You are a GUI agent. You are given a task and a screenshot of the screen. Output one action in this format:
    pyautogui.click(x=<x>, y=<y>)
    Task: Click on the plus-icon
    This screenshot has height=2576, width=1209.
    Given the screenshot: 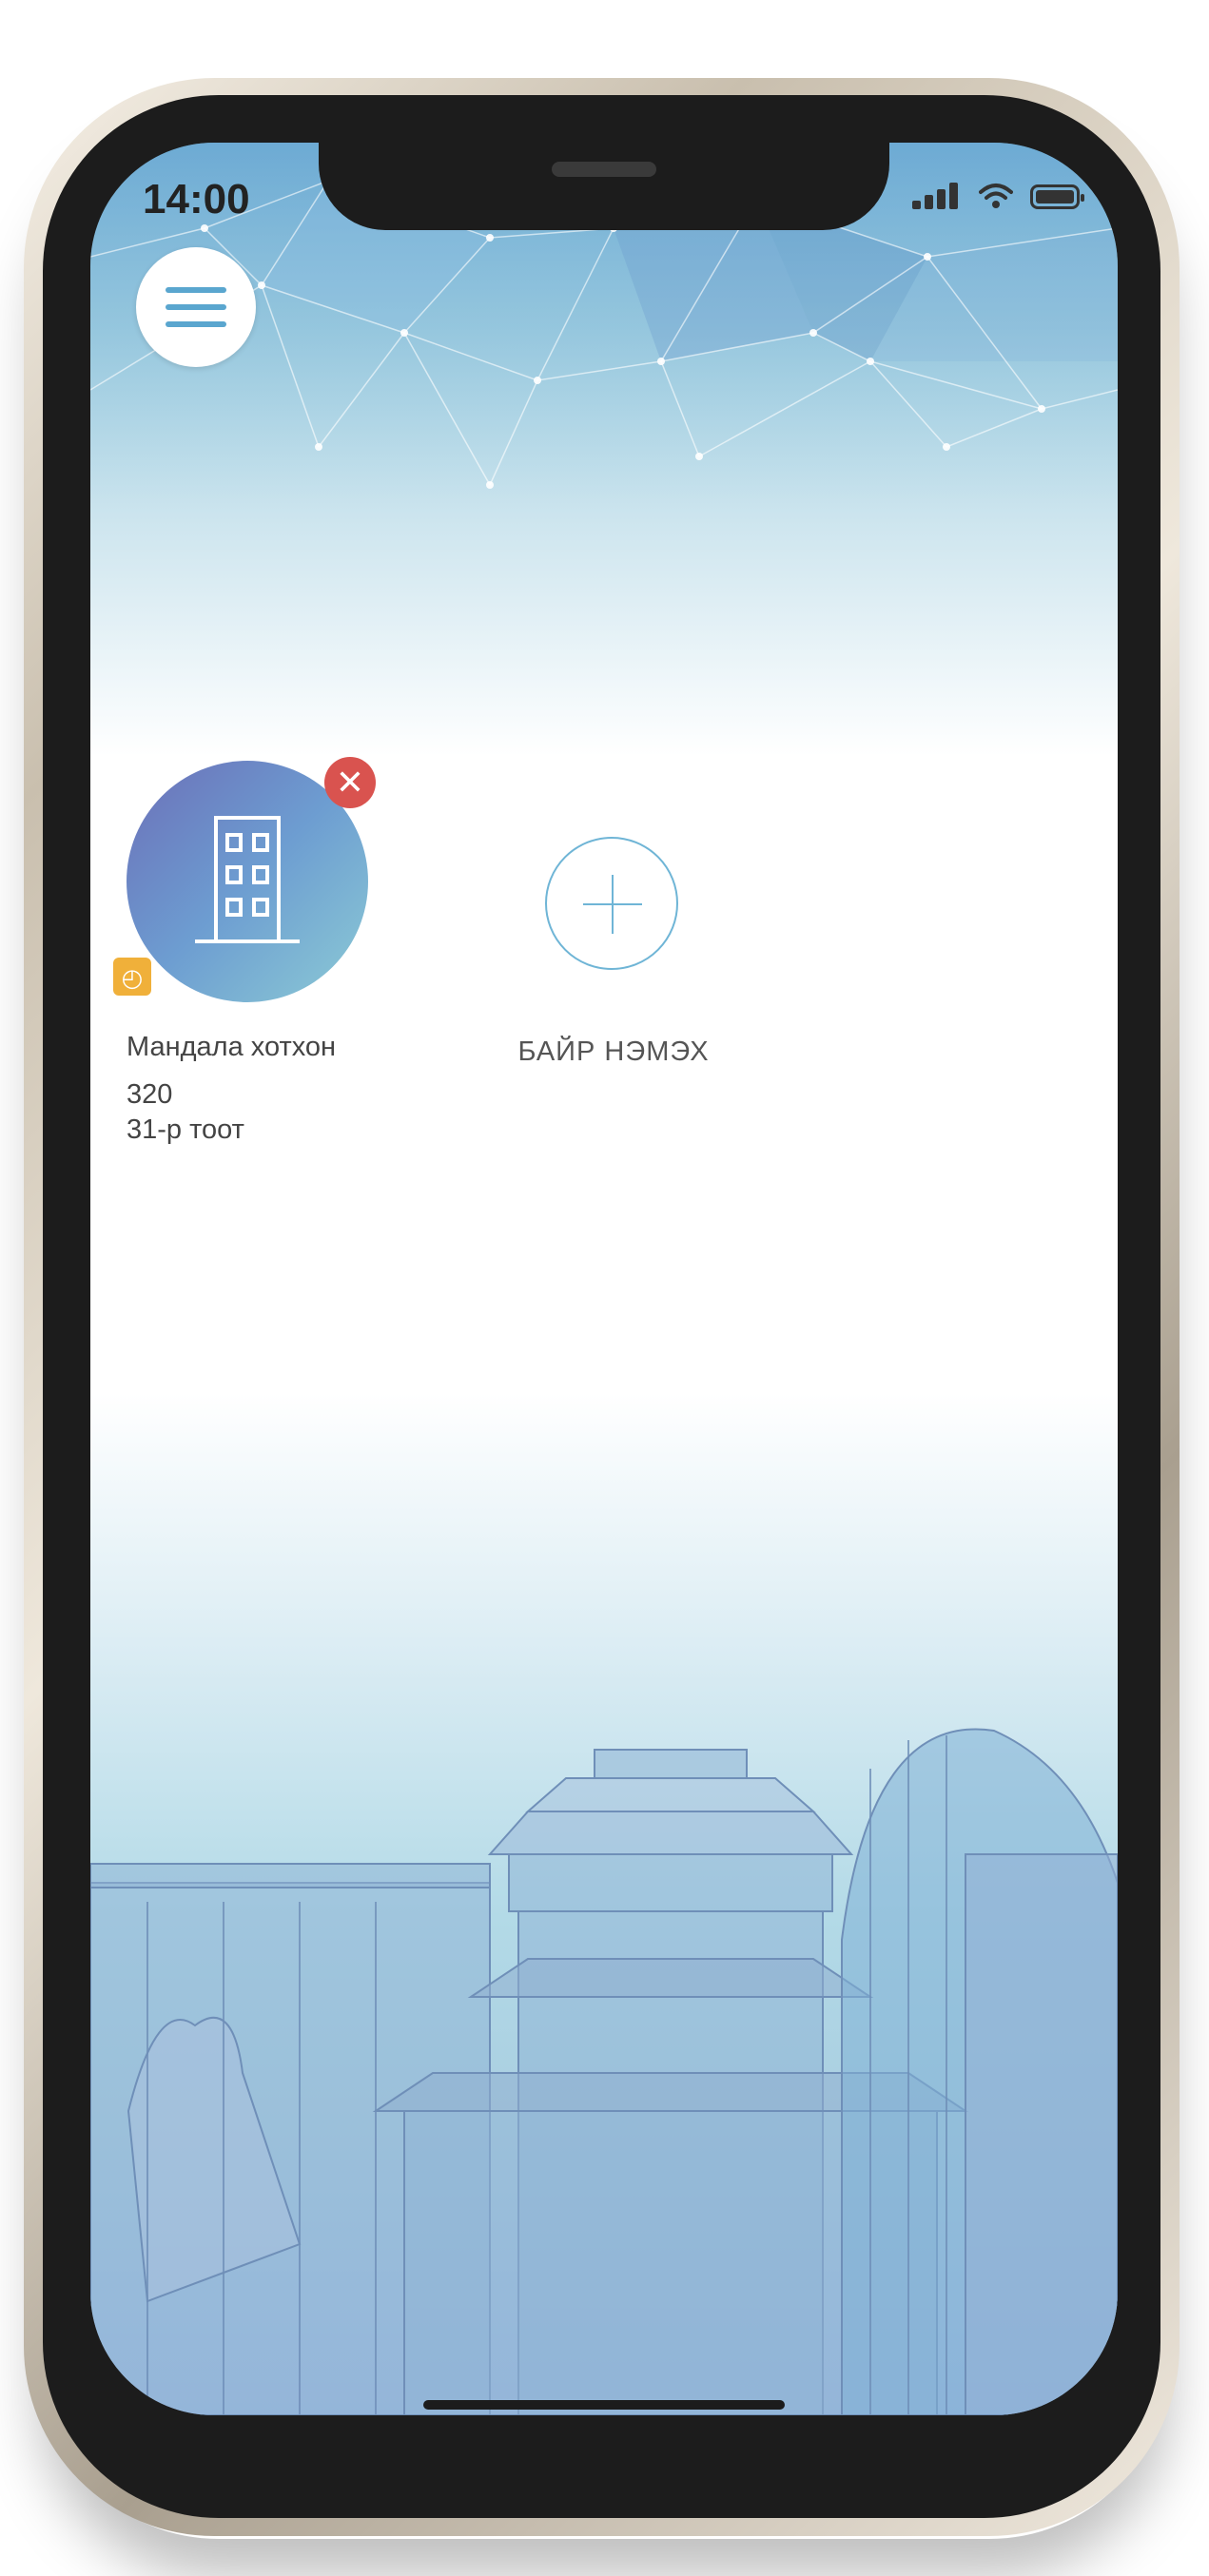 What is the action you would take?
    pyautogui.click(x=611, y=903)
    